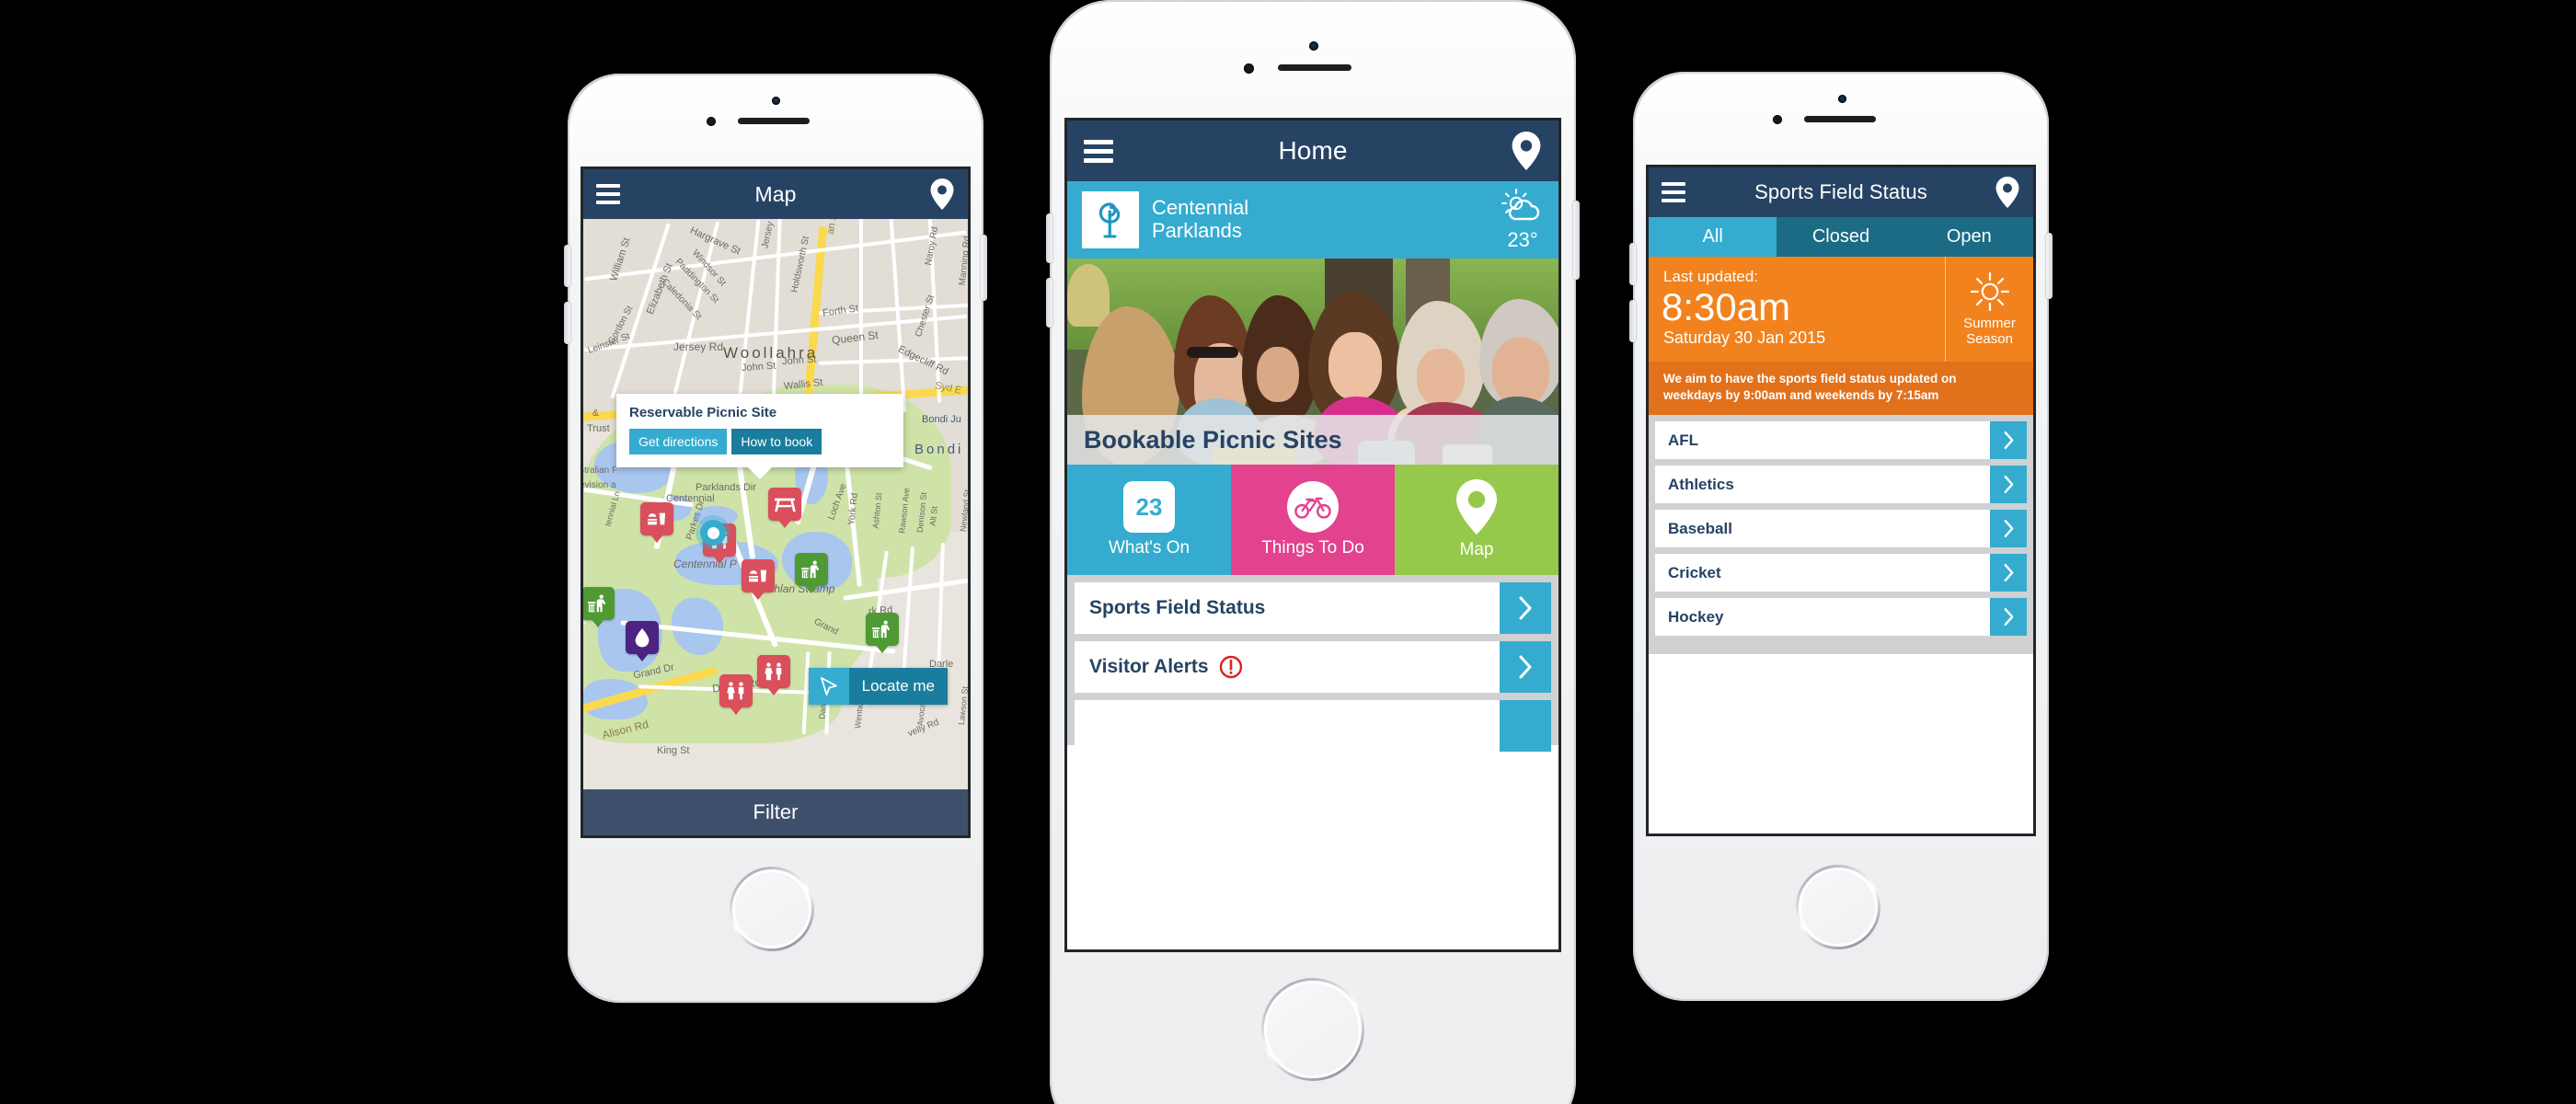 The image size is (2576, 1104). What do you see at coordinates (1313, 150) in the screenshot?
I see `page-title: Home` at bounding box center [1313, 150].